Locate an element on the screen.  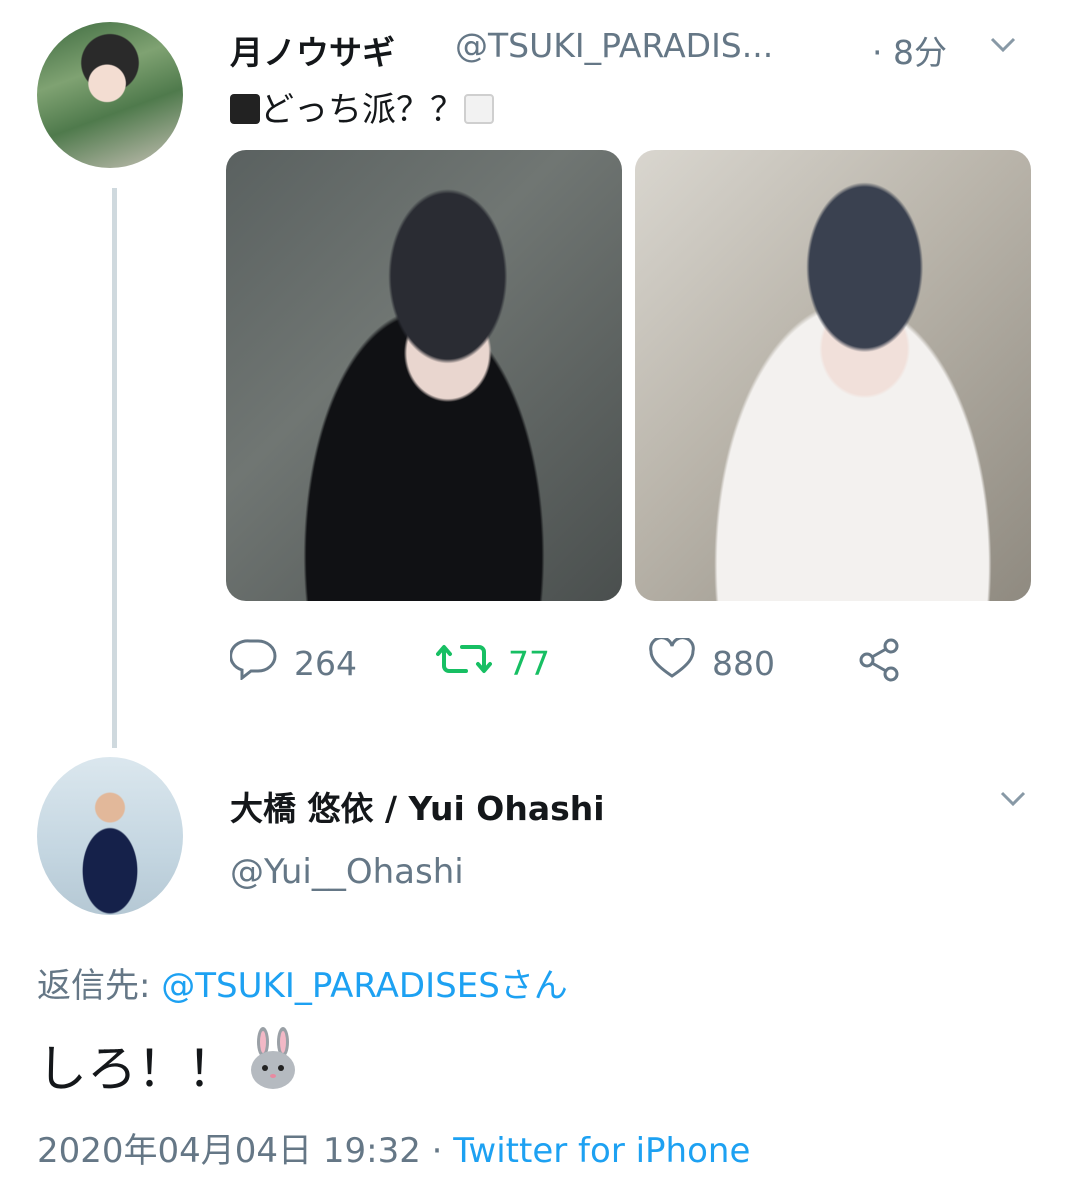
like-button: 880 is located at coordinates (711, 662).